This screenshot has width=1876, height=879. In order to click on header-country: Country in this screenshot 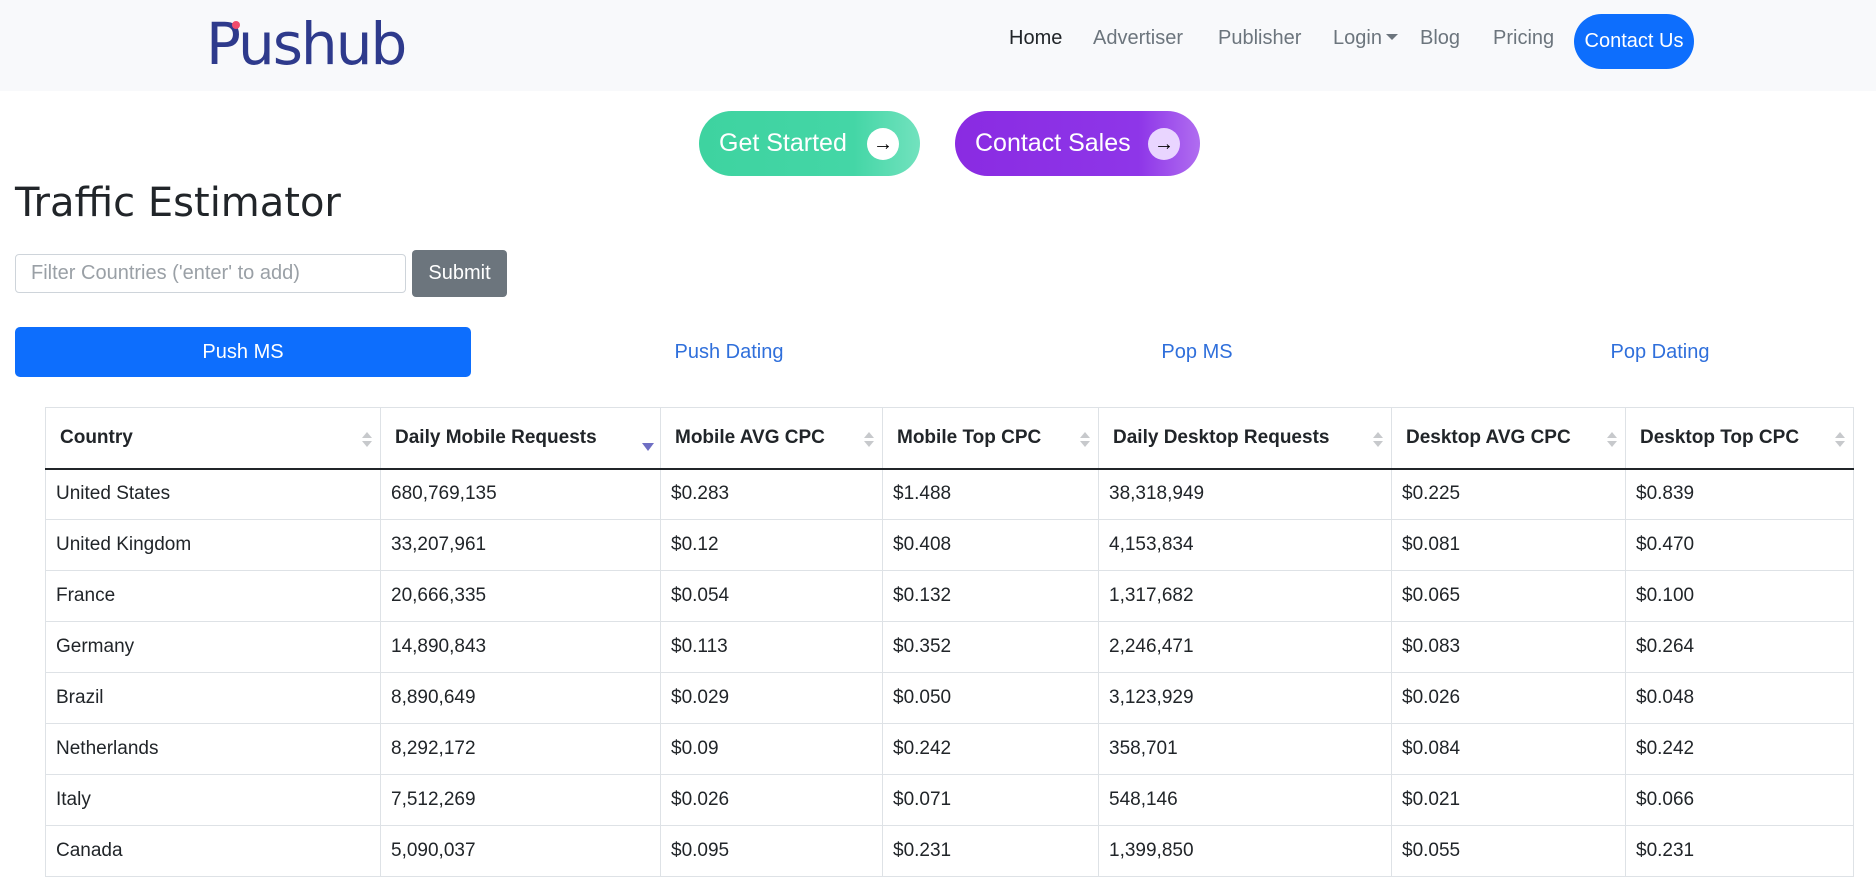, I will do `click(213, 438)`.